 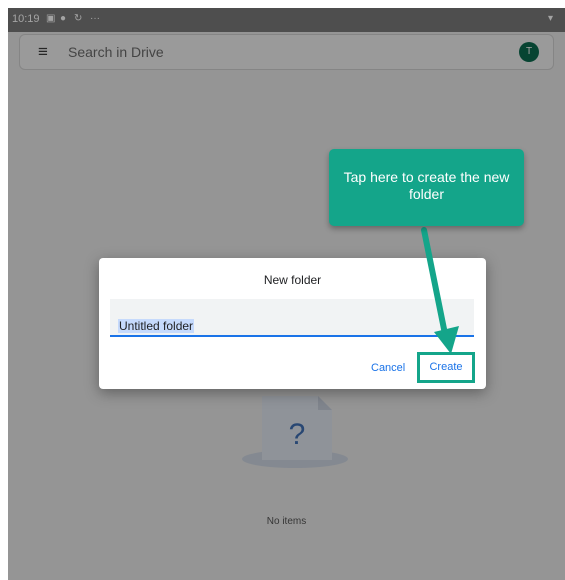 I want to click on create-button: Create, so click(x=446, y=367).